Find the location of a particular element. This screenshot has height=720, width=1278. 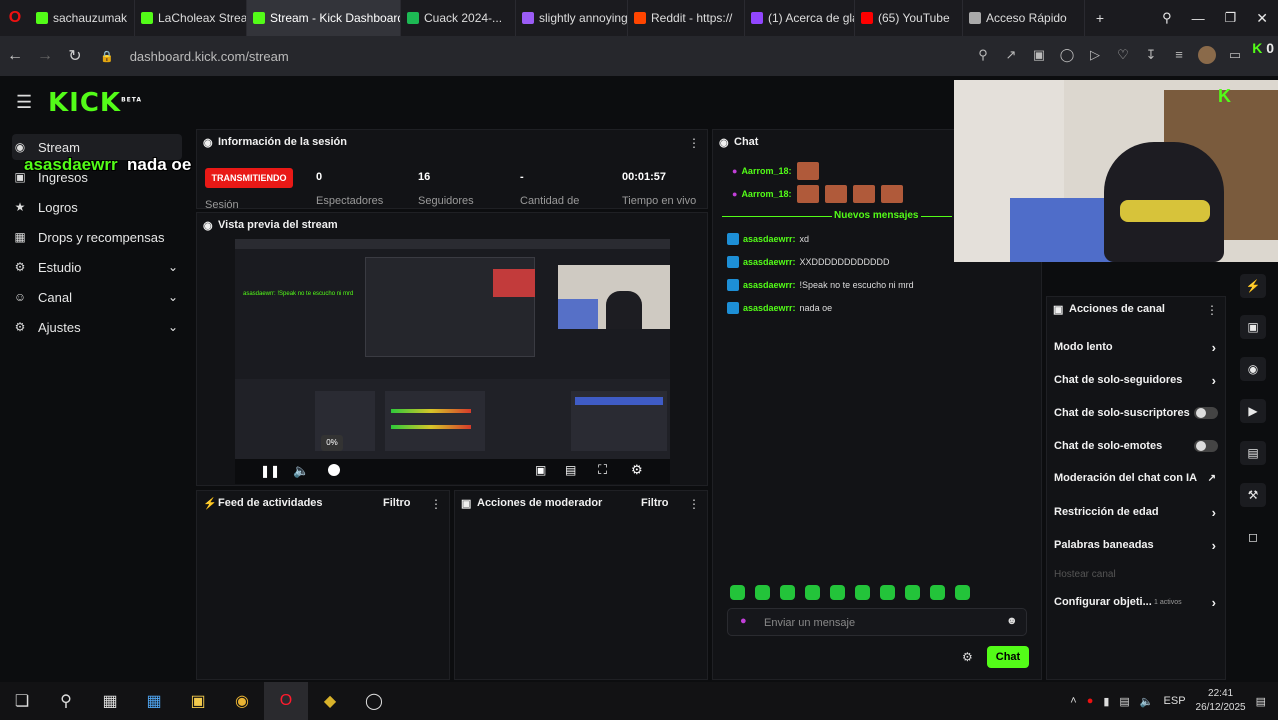

camera-icon: ▣ is located at coordinates (1039, 55).